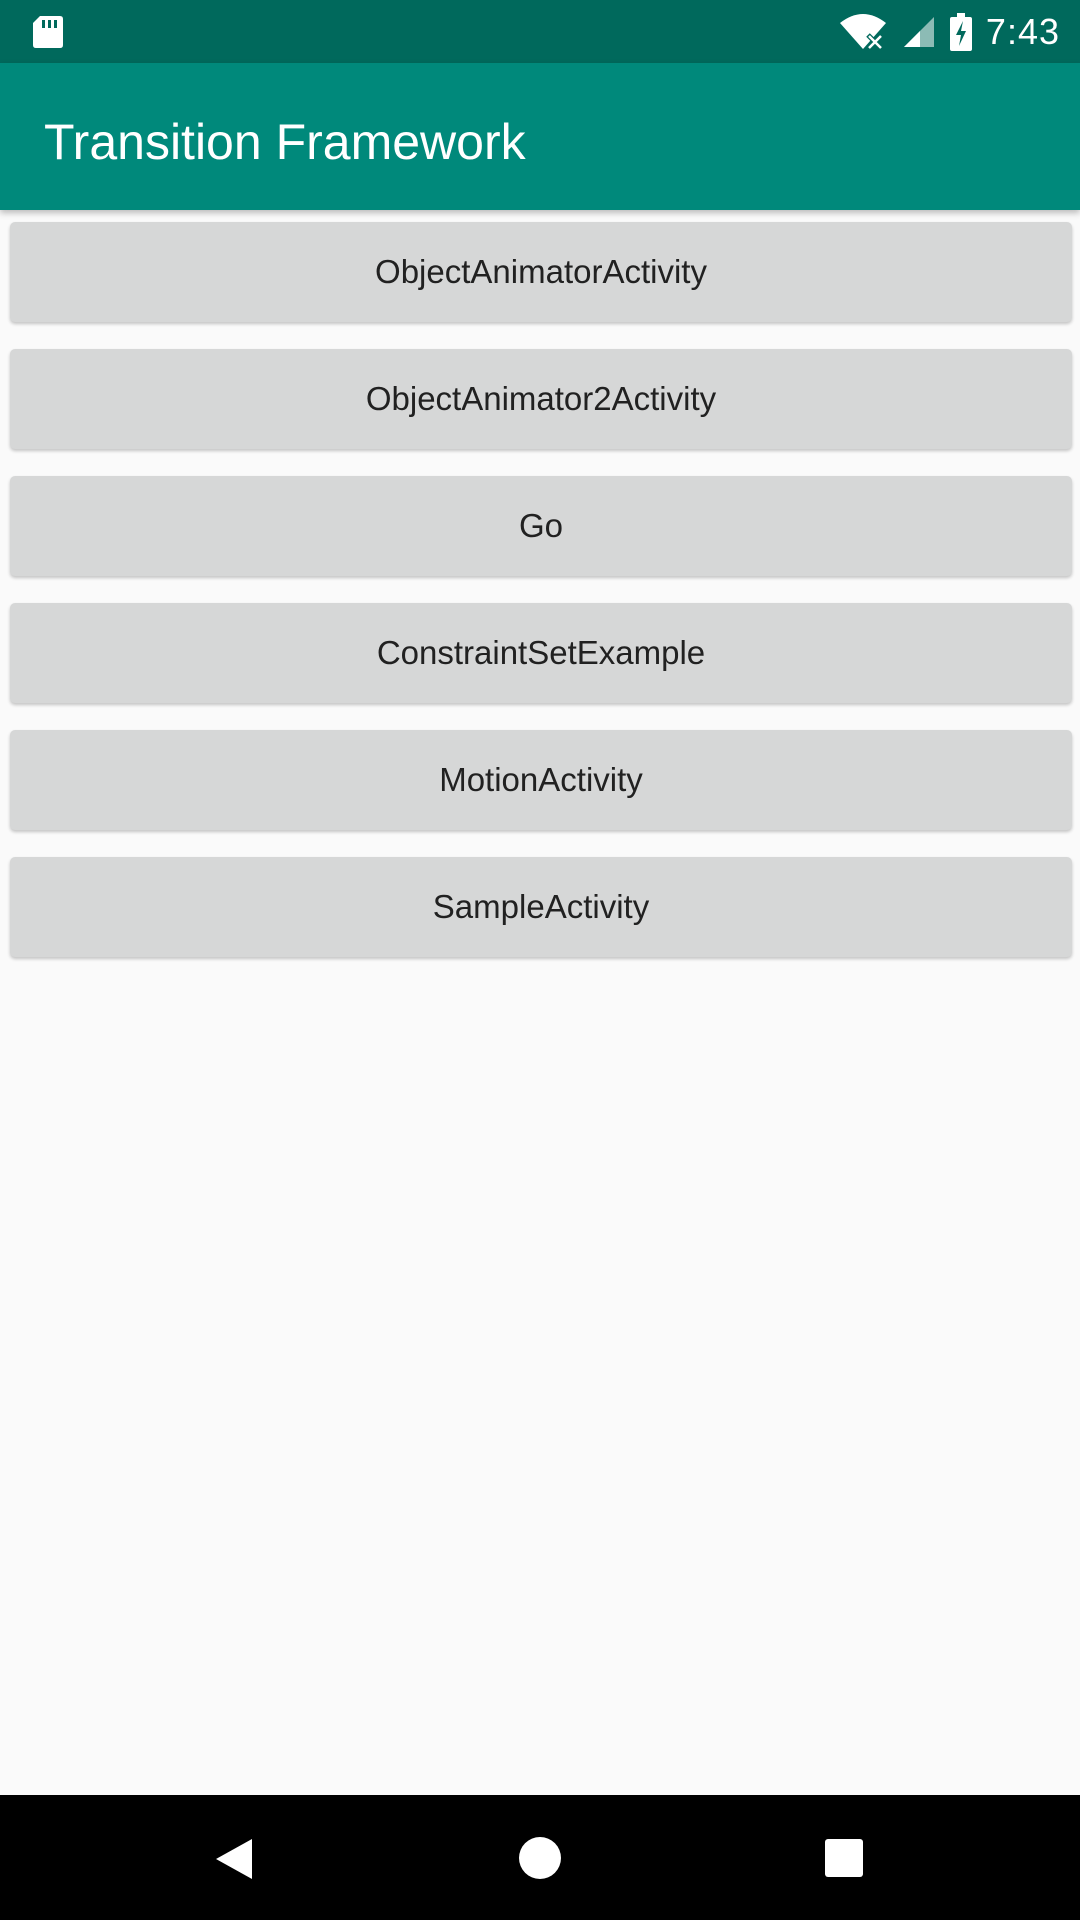 The image size is (1080, 1920). Describe the element at coordinates (541, 399) in the screenshot. I see `object-animator2-activity-button: ObjectAnimator2Activity` at that location.